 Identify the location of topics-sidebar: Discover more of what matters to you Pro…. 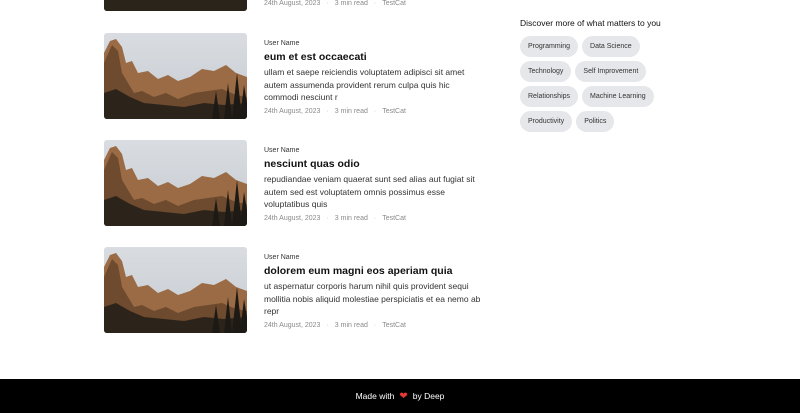
(610, 74).